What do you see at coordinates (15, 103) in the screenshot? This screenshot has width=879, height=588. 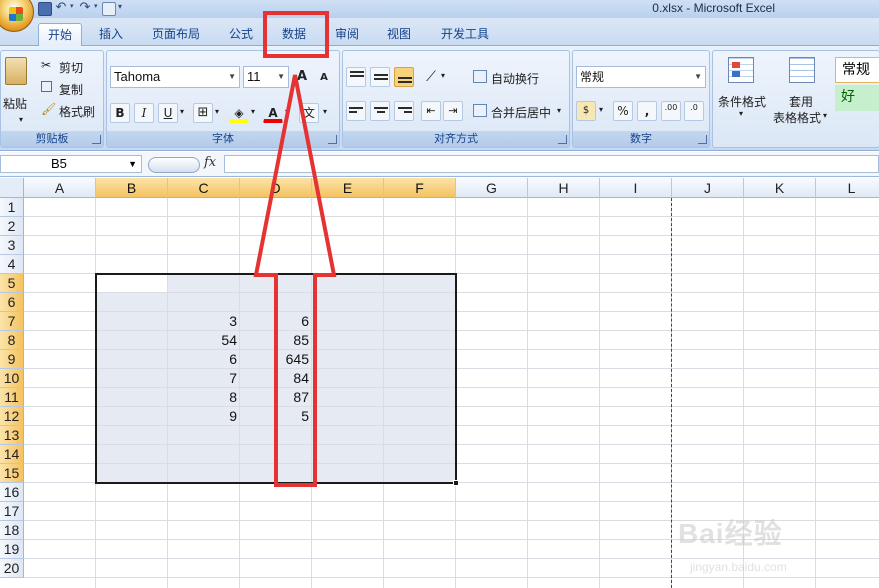 I see `paste-button: 粘贴` at bounding box center [15, 103].